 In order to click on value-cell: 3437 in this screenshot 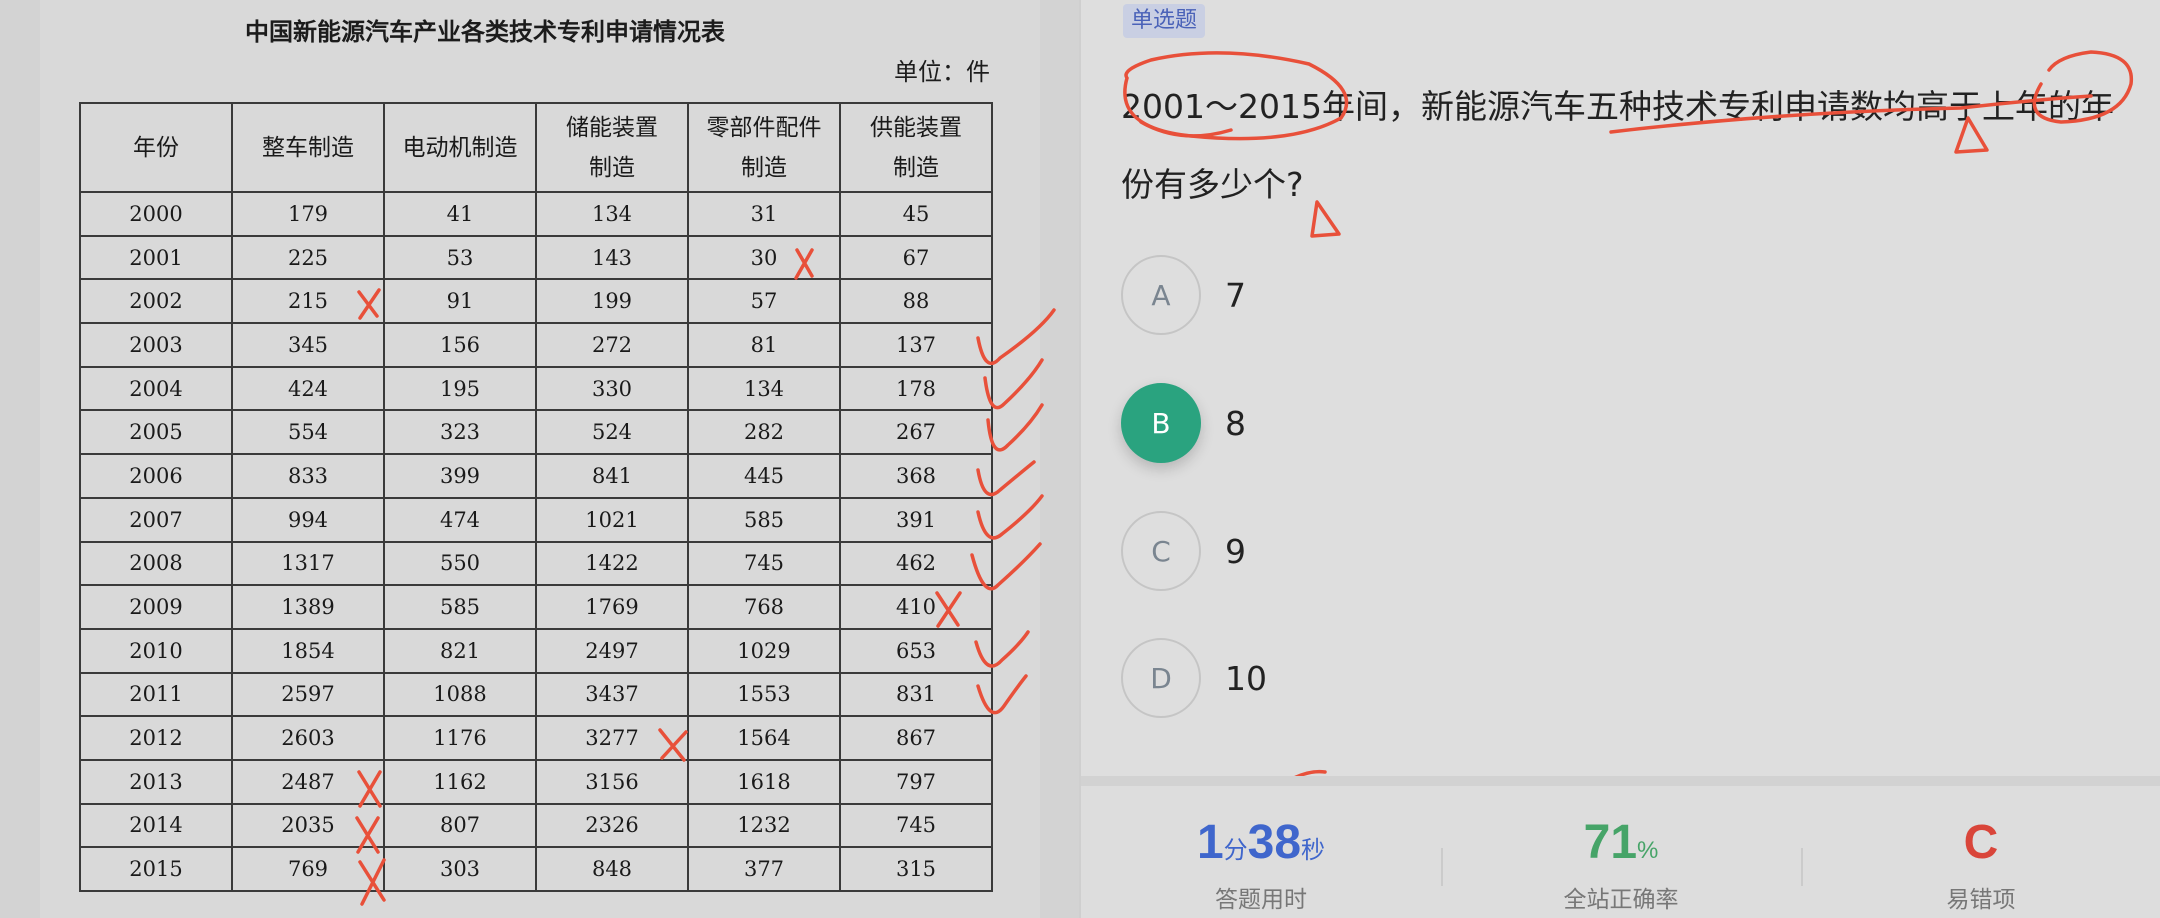, I will do `click(612, 694)`.